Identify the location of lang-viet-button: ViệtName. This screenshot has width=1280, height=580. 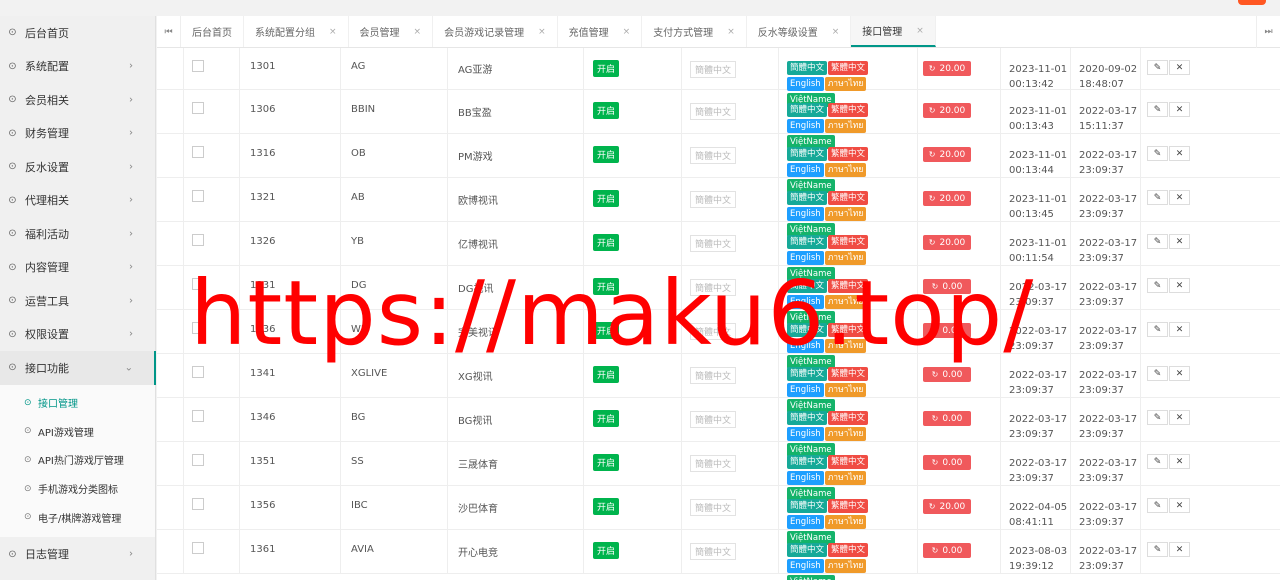
(811, 577).